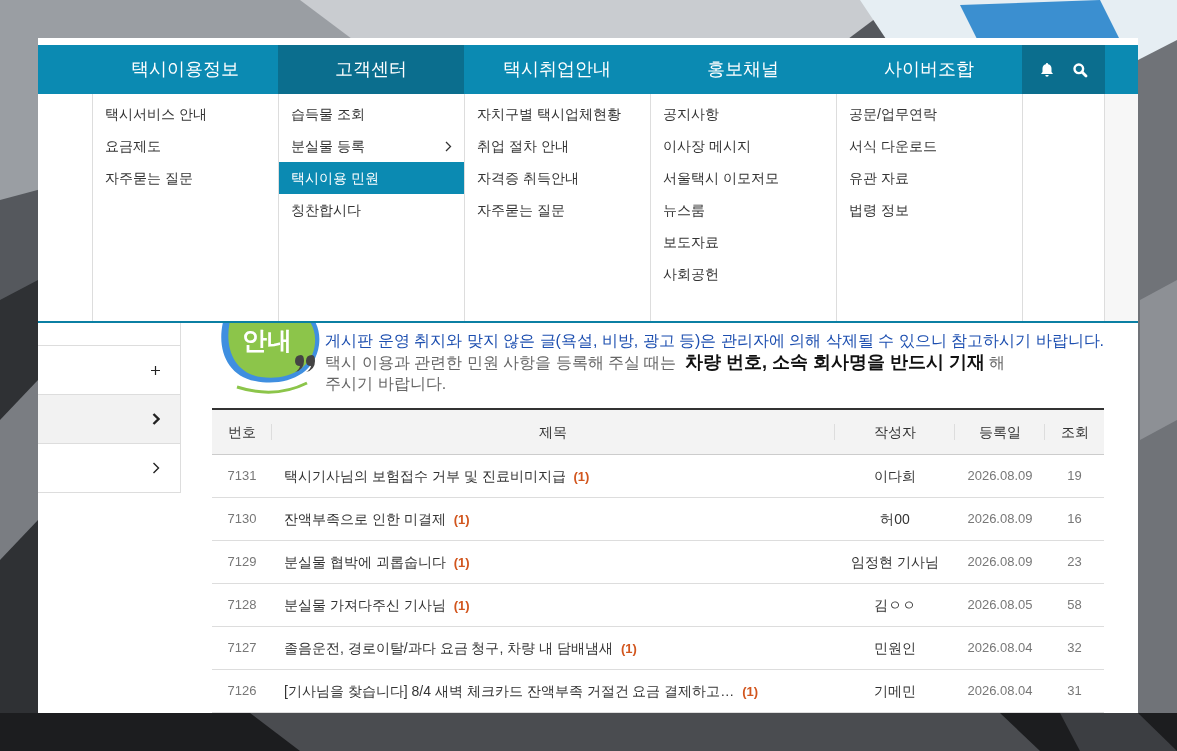 The width and height of the screenshot is (1177, 751). Describe the element at coordinates (895, 648) in the screenshot. I see `author-name: 민원인` at that location.